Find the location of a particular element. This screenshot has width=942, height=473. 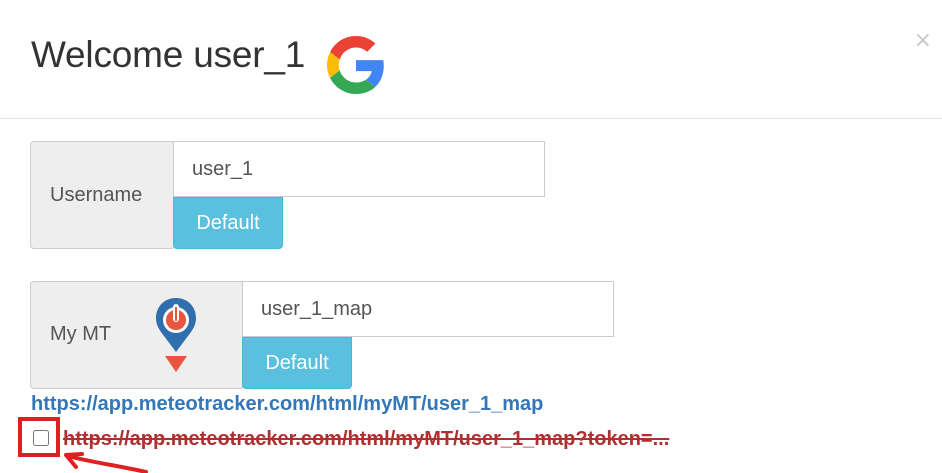

my-mt-default-button: Default is located at coordinates (297, 363).